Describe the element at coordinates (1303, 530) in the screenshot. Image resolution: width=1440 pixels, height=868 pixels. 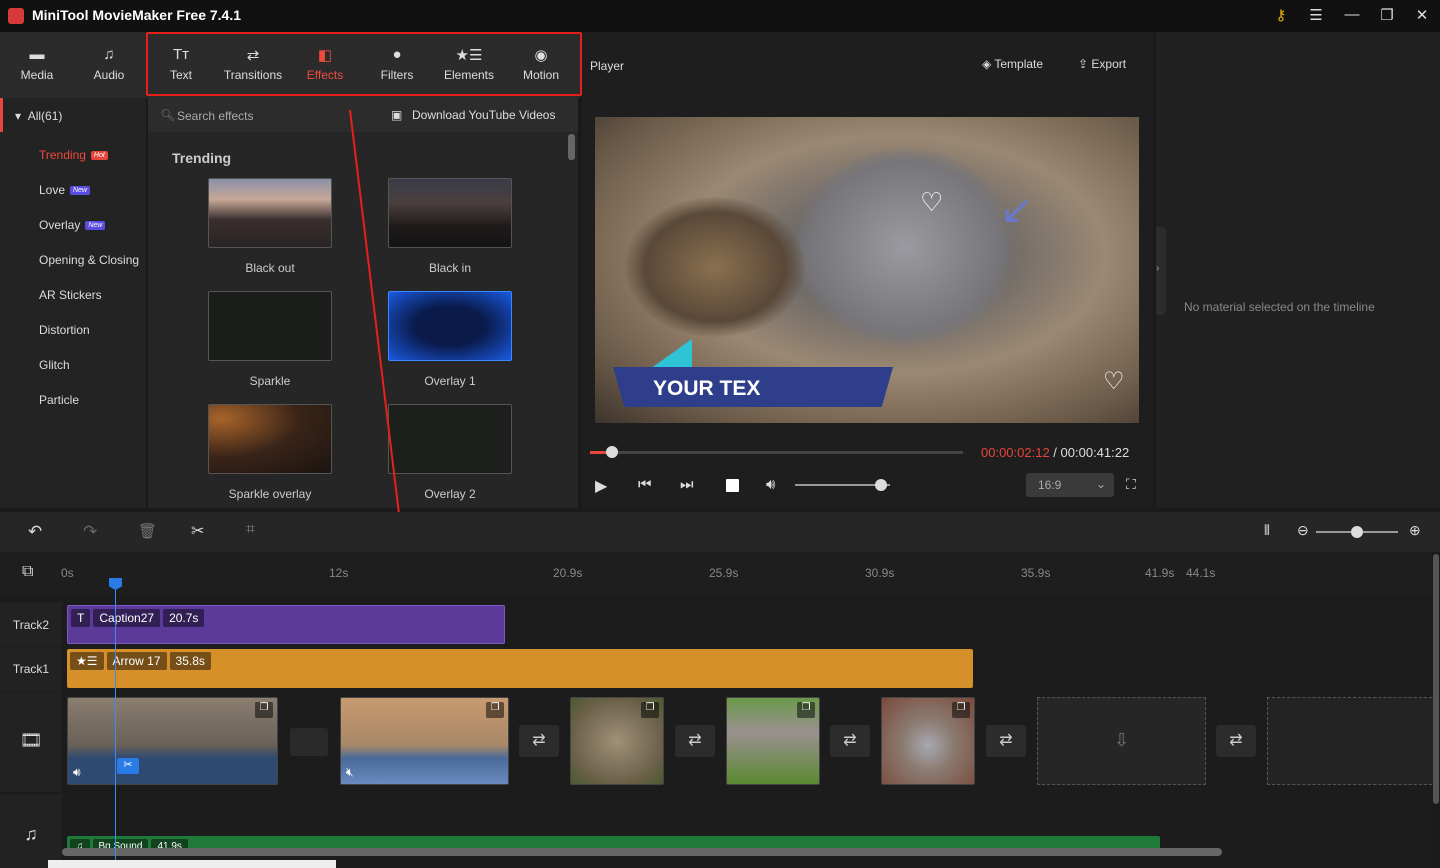
I see `zoom-out-icon: ⊖` at that location.